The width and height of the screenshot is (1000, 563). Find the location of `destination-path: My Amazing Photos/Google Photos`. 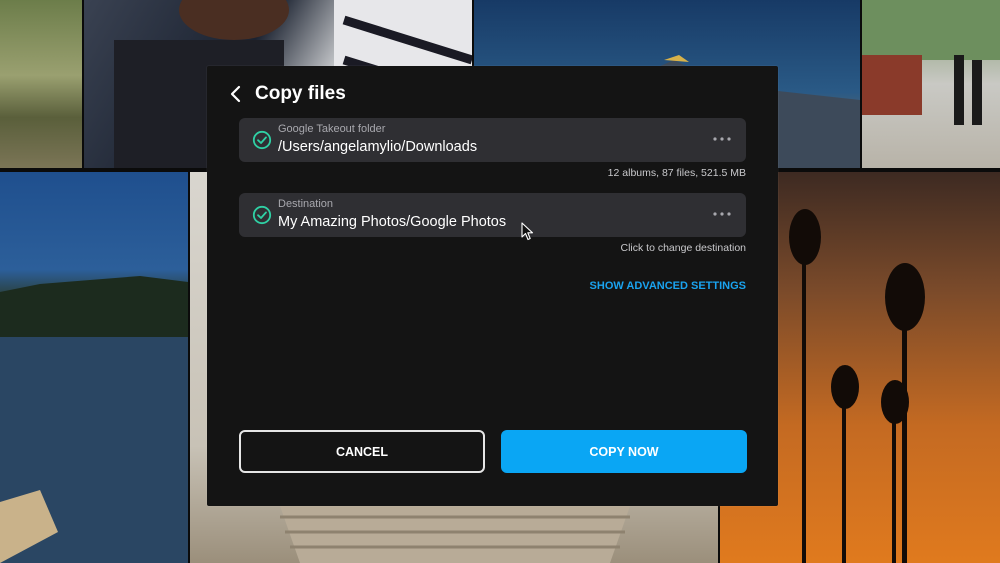

destination-path: My Amazing Photos/Google Photos is located at coordinates (392, 222).